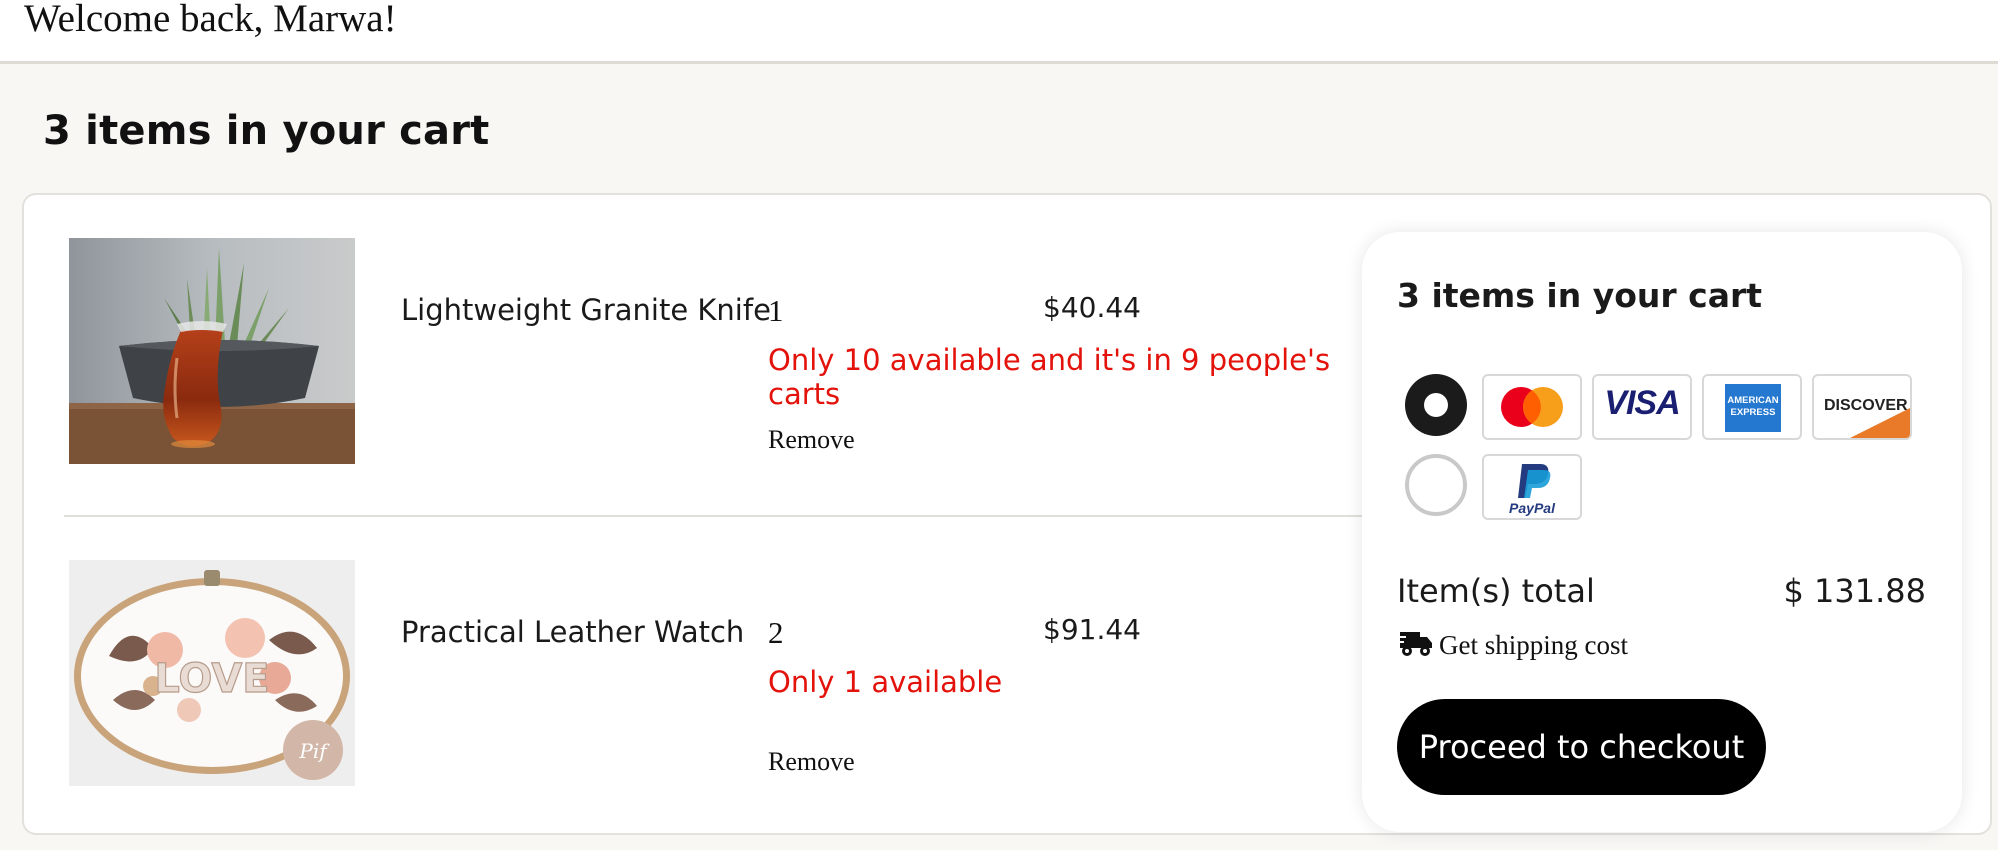  What do you see at coordinates (1415, 645) in the screenshot?
I see `shipping-truck-icon` at bounding box center [1415, 645].